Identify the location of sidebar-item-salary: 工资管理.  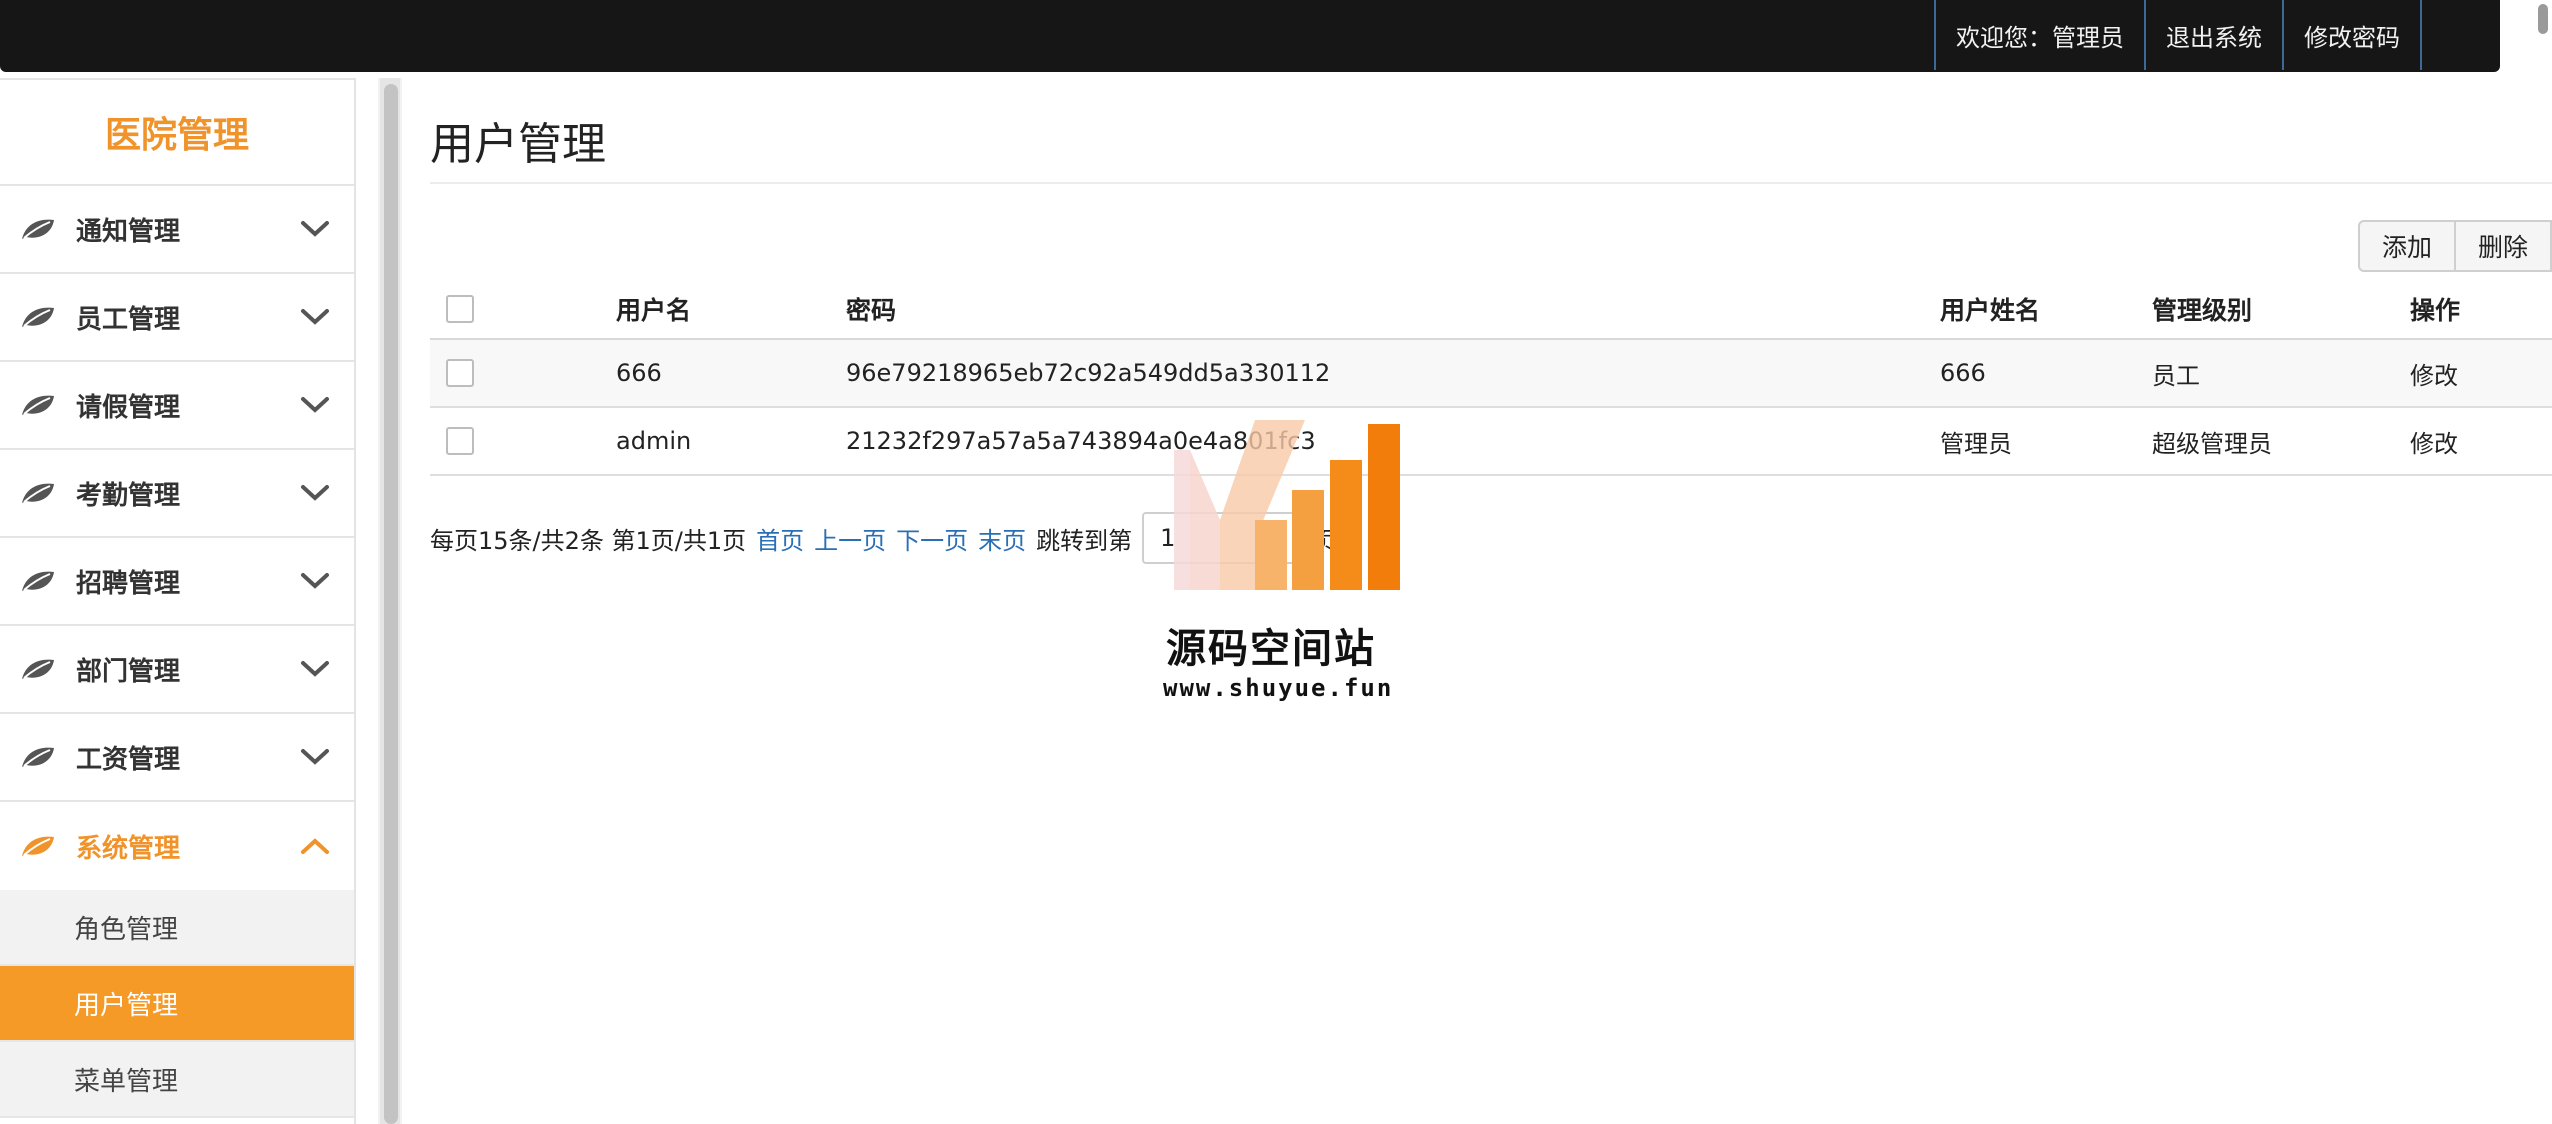
(177, 758).